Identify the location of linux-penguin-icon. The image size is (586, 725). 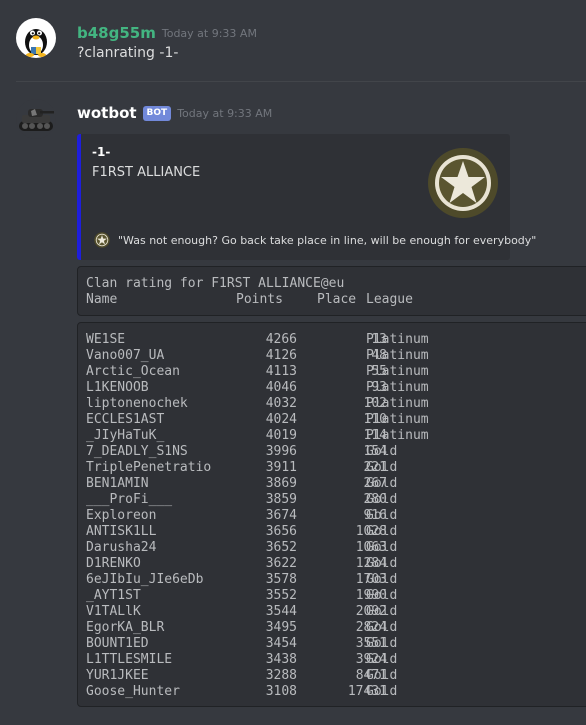
(36, 38).